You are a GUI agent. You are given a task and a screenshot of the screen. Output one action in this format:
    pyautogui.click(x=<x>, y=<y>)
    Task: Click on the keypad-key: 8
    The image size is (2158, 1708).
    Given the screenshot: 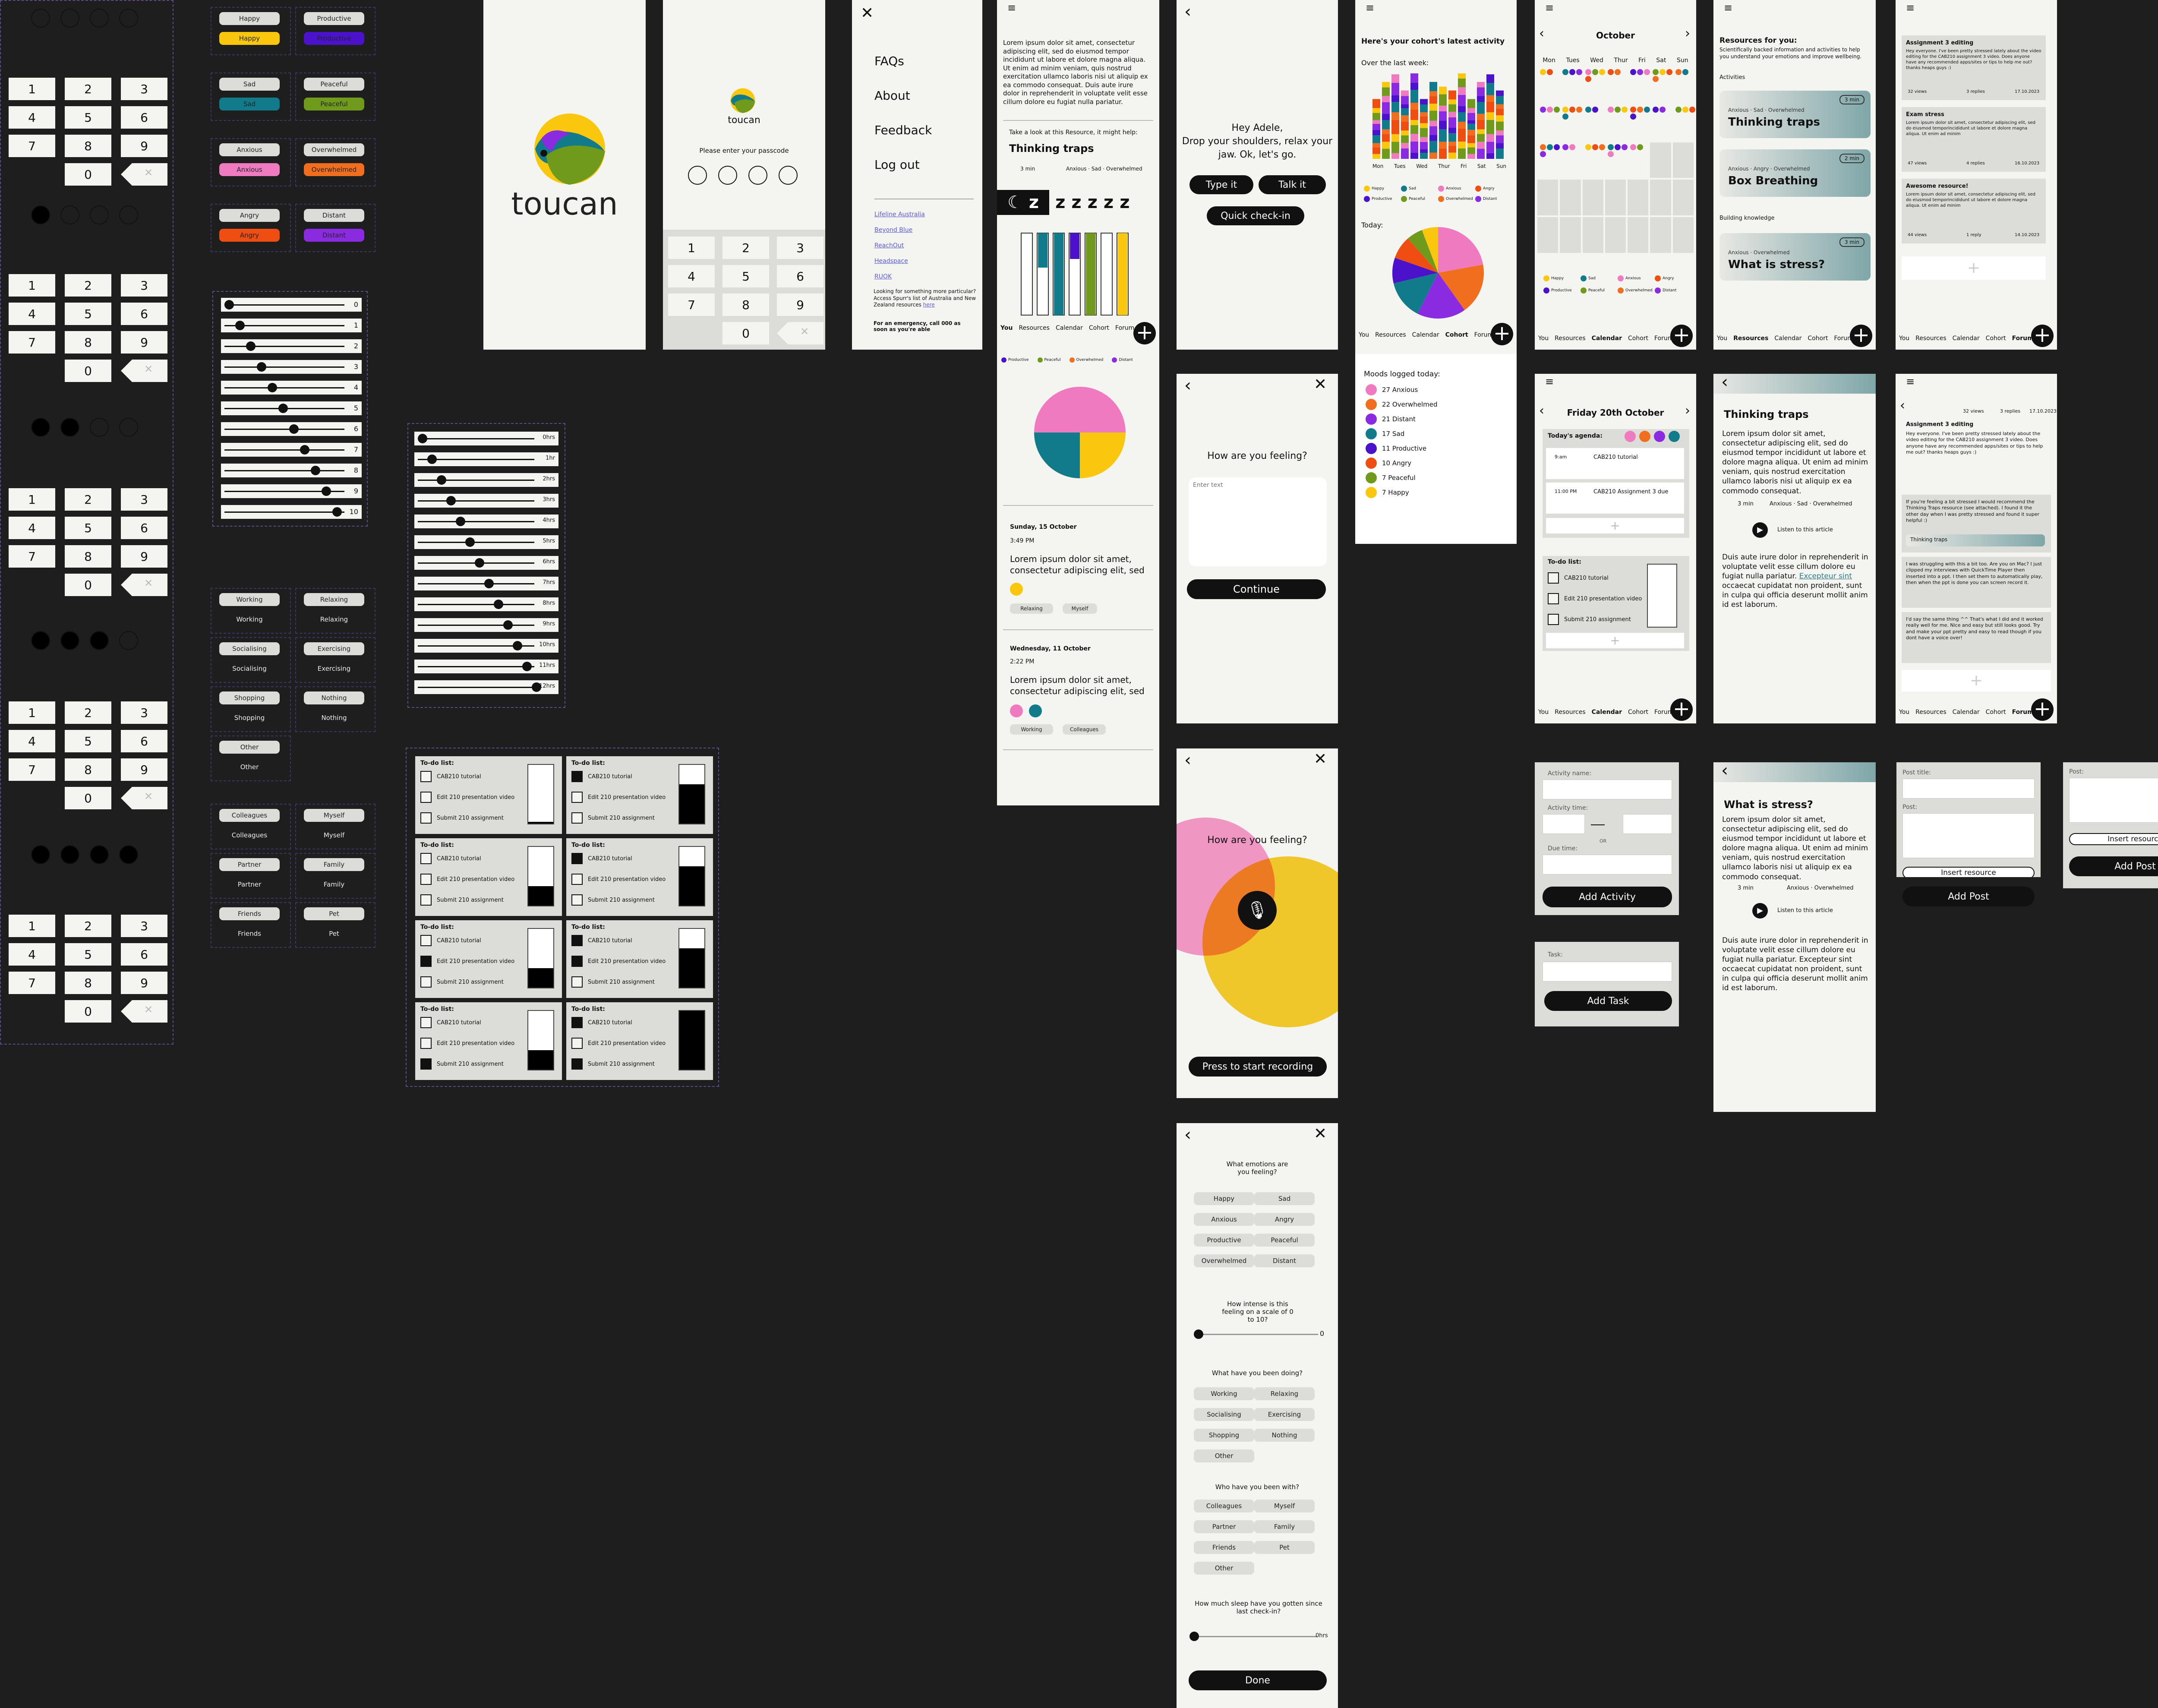 What is the action you would take?
    pyautogui.click(x=88, y=556)
    